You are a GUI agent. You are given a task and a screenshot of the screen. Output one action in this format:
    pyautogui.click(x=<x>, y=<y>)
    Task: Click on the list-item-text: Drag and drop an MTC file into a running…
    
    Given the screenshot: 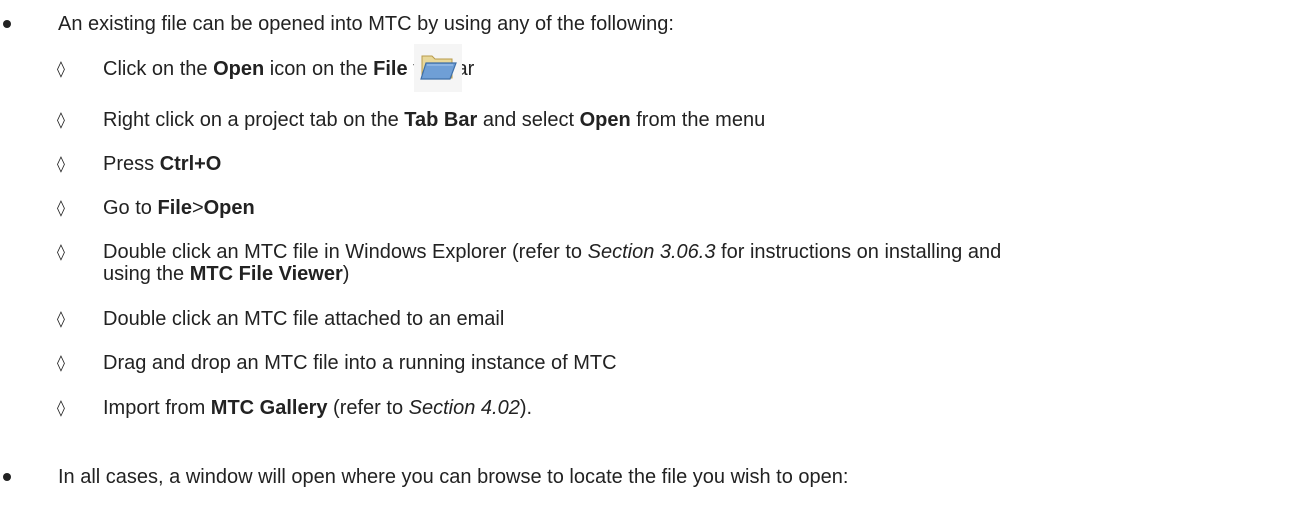 What is the action you would take?
    pyautogui.click(x=360, y=363)
    